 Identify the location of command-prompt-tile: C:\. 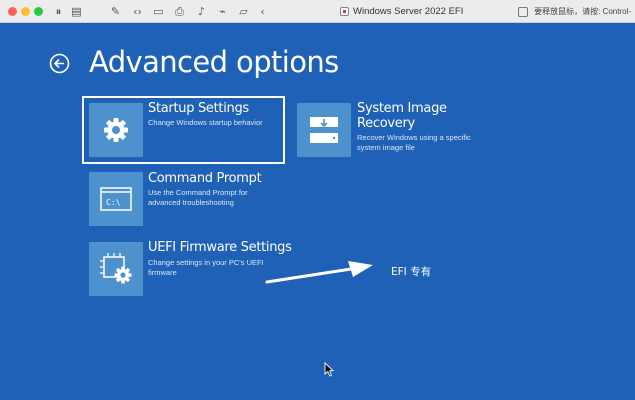
(116, 199).